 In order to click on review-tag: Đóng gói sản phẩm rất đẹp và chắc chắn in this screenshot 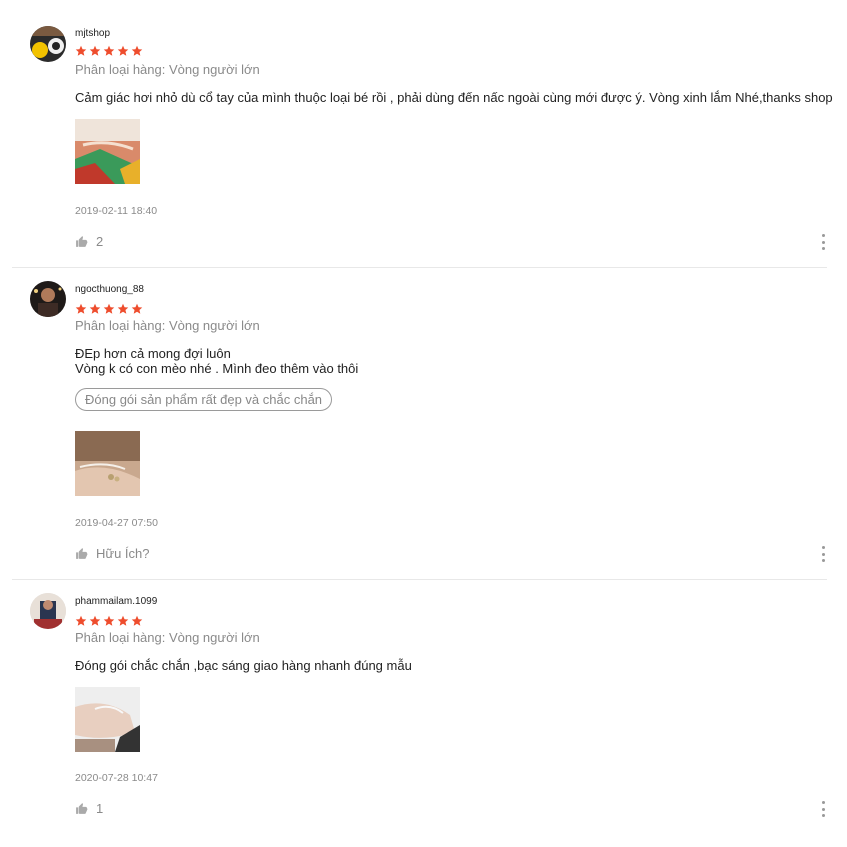, I will do `click(204, 399)`.